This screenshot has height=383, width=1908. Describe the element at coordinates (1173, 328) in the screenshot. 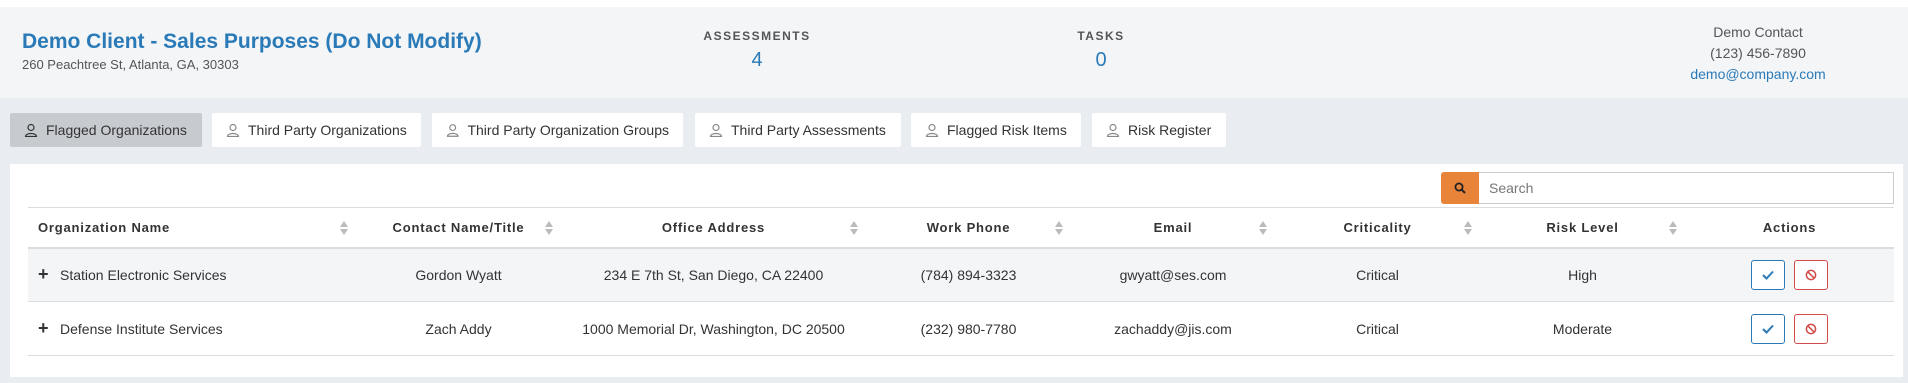

I see `email-cell: zachaddy@jis.com` at that location.